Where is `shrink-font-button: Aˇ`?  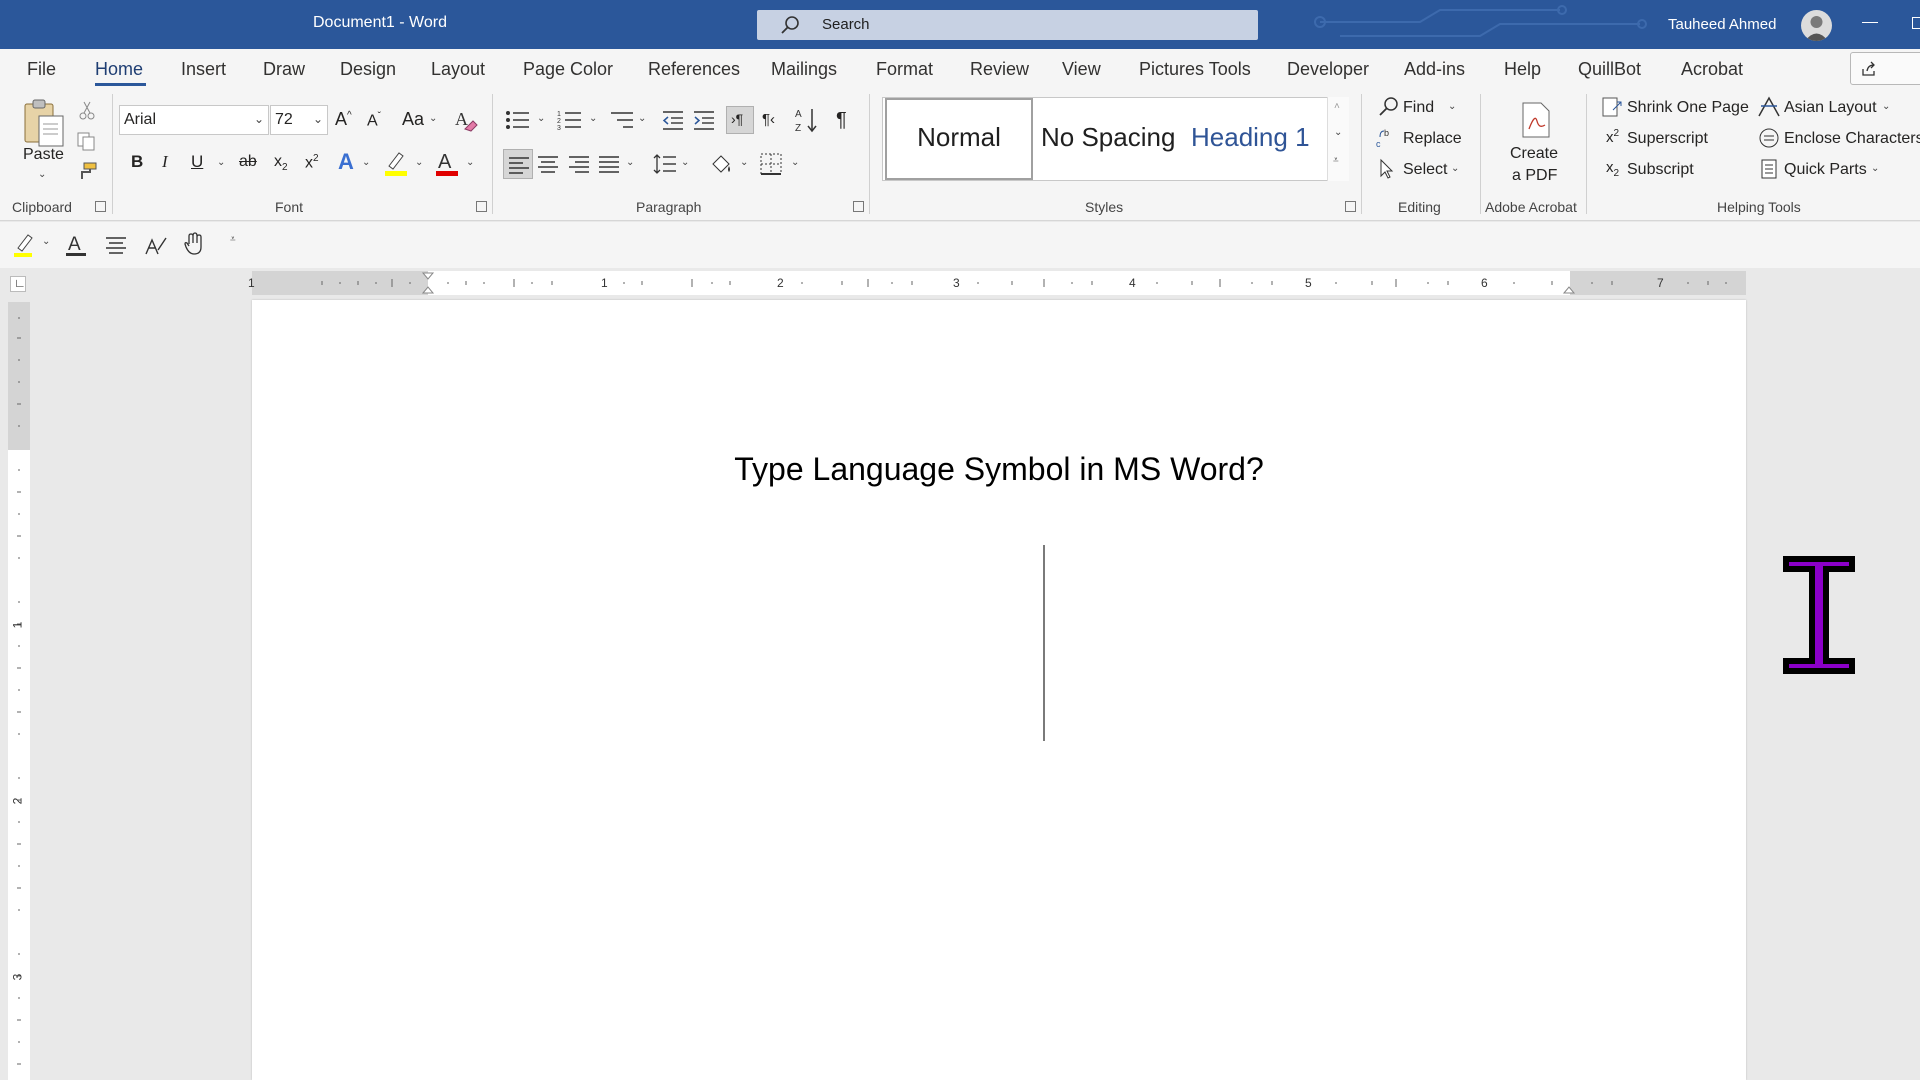 shrink-font-button: Aˇ is located at coordinates (374, 120).